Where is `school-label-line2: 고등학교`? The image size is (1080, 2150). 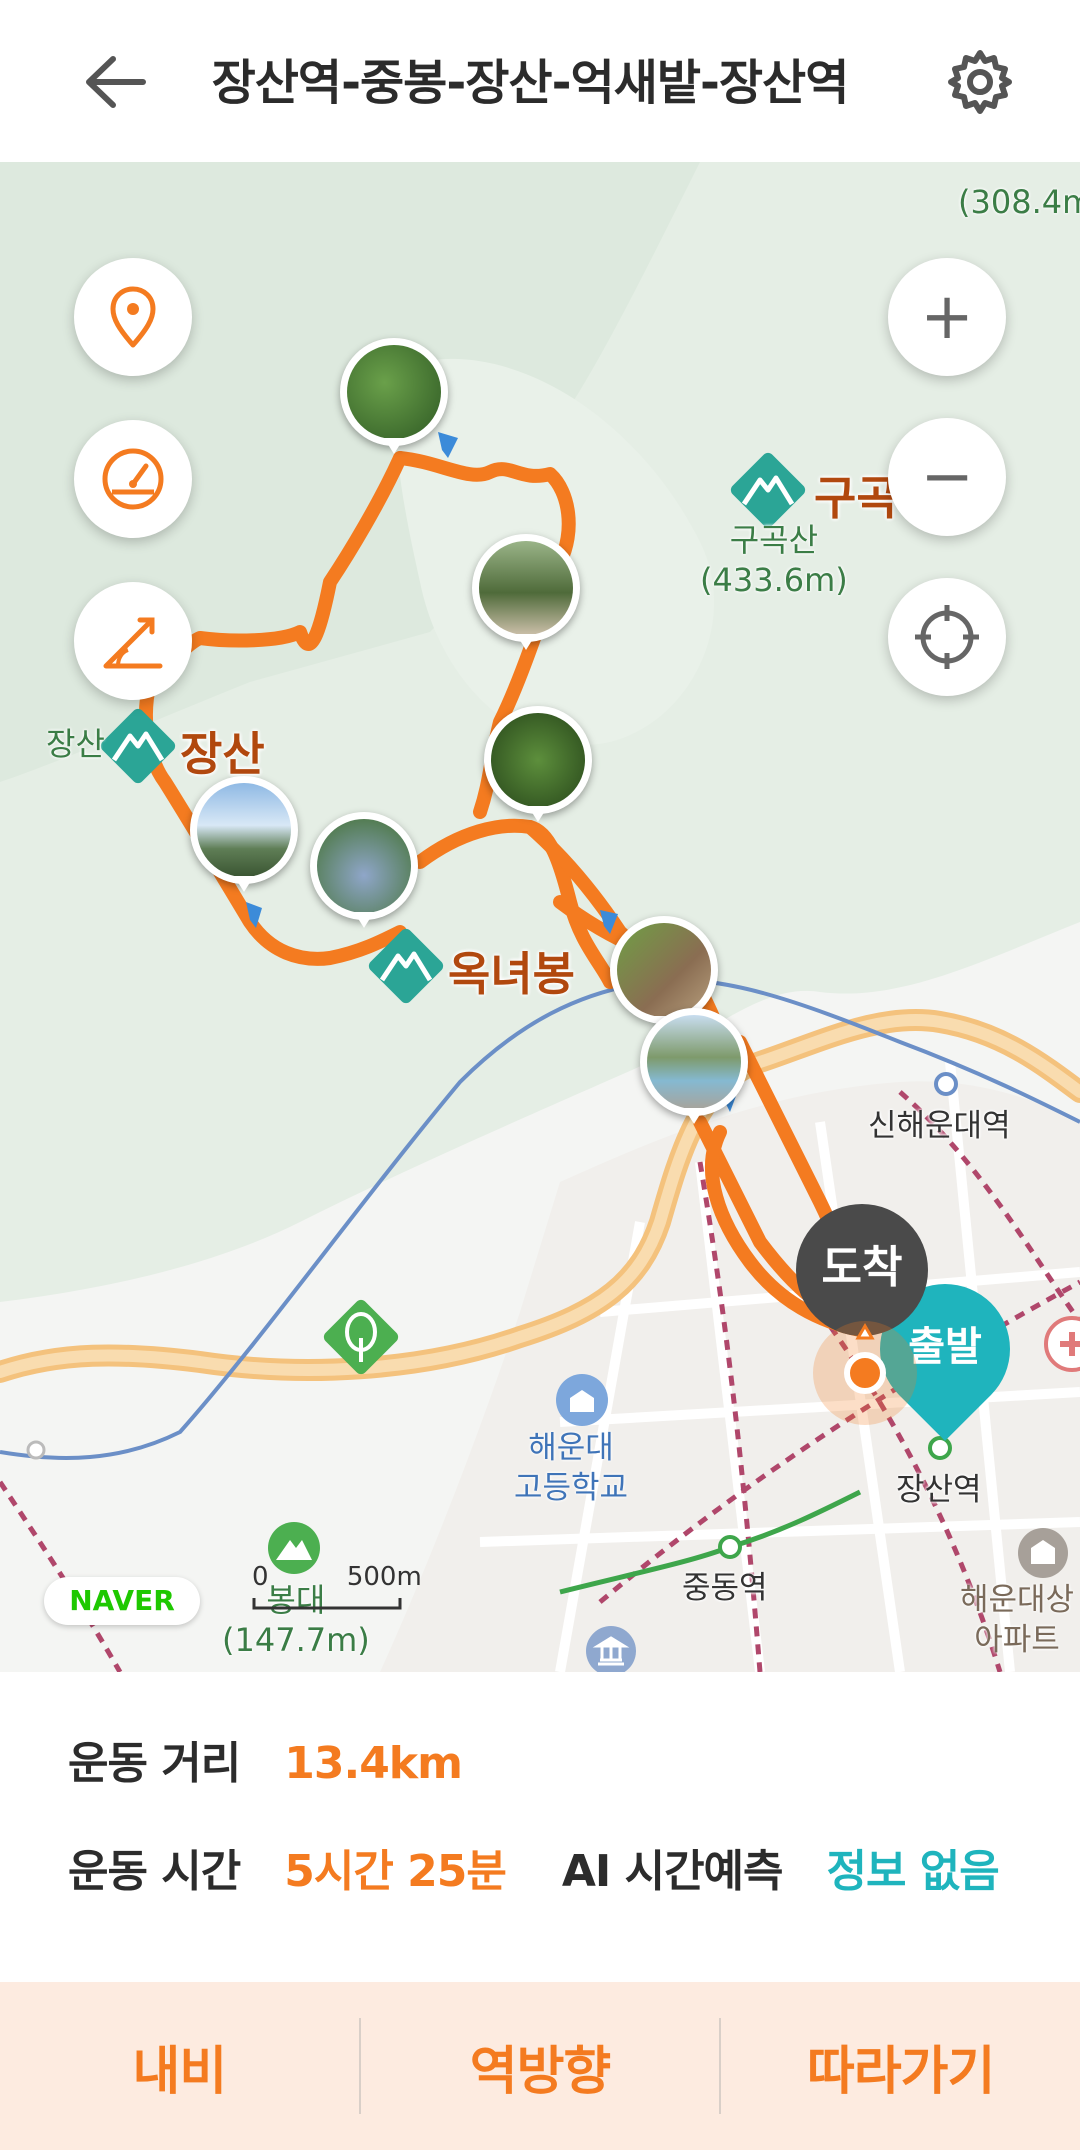 school-label-line2: 고등학교 is located at coordinates (571, 1488).